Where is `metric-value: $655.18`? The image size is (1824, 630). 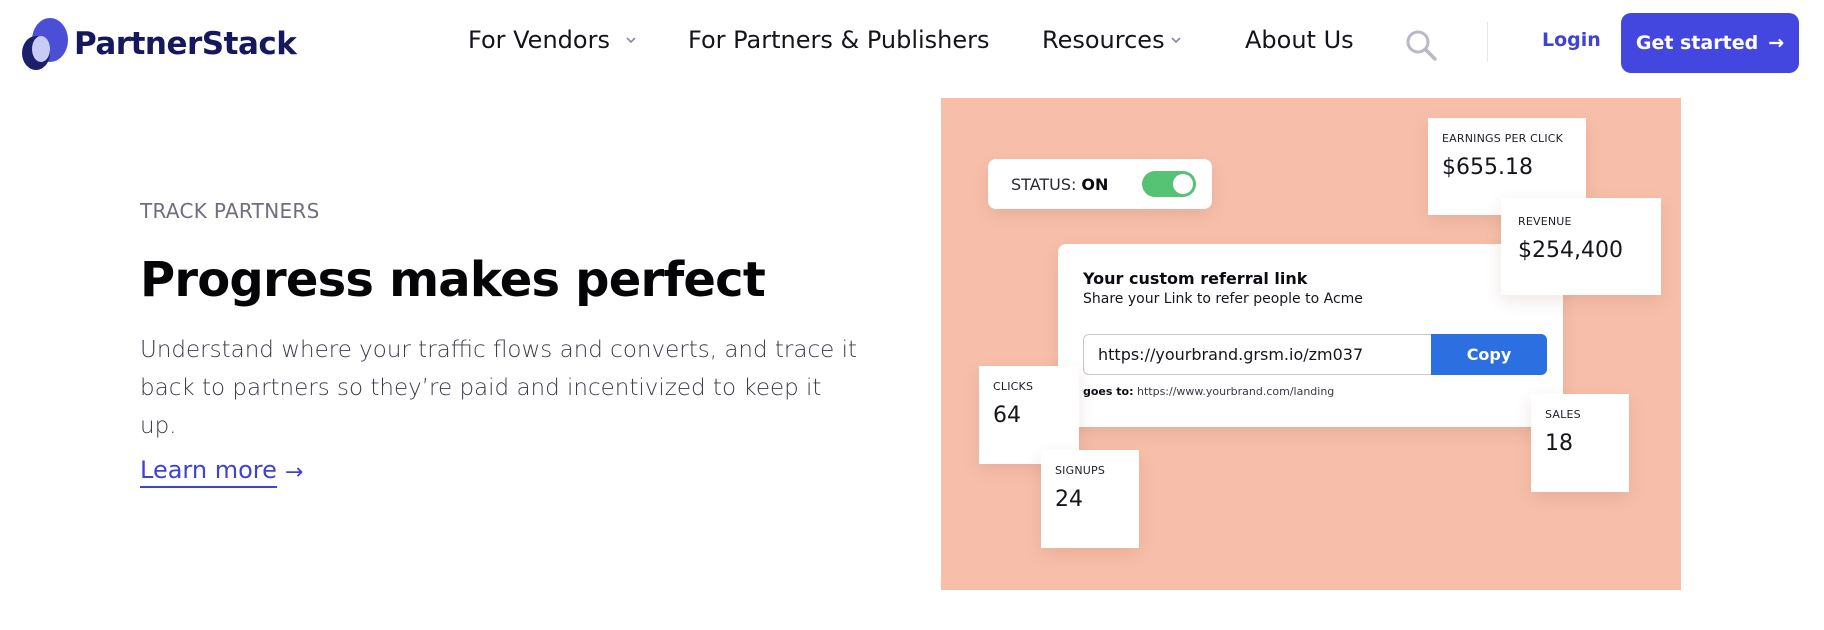 metric-value: $655.18 is located at coordinates (1487, 167).